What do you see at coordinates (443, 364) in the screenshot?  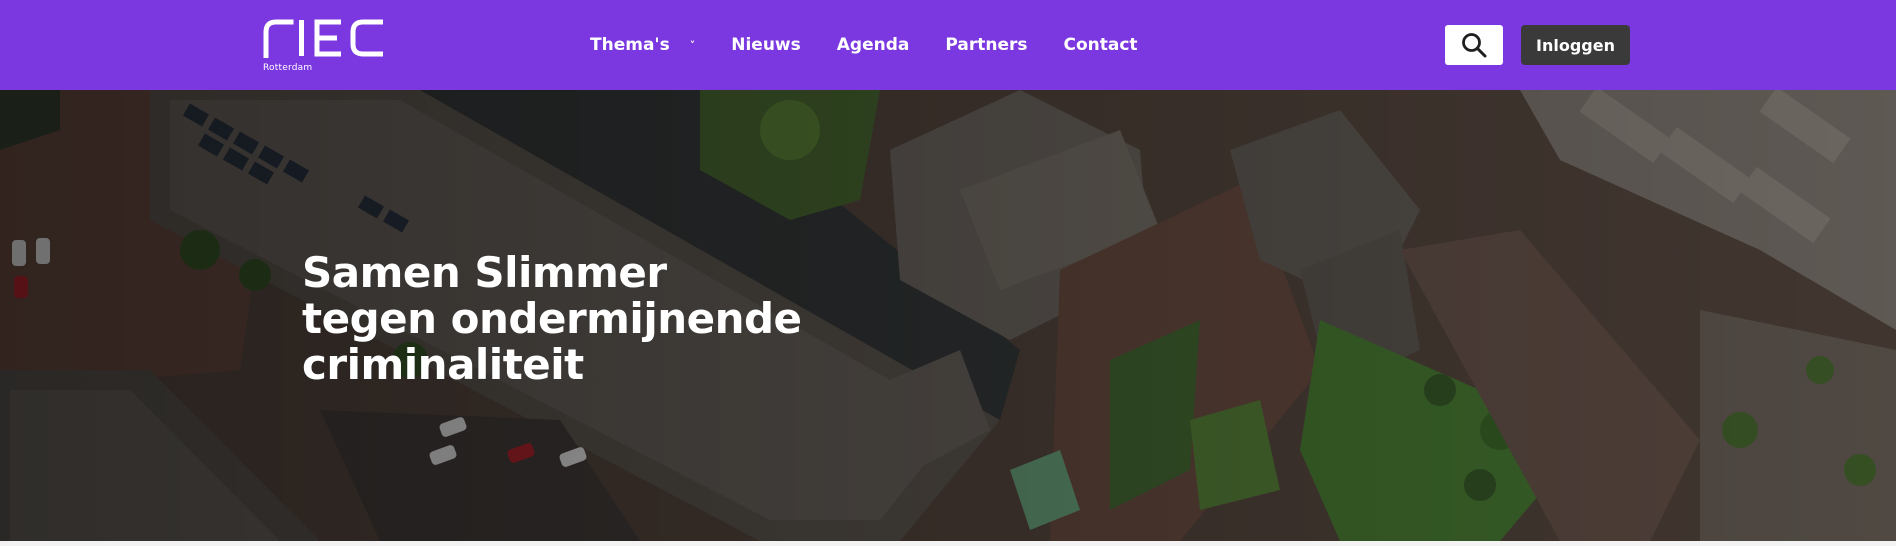 I see `hero-title-line: criminaliteit` at bounding box center [443, 364].